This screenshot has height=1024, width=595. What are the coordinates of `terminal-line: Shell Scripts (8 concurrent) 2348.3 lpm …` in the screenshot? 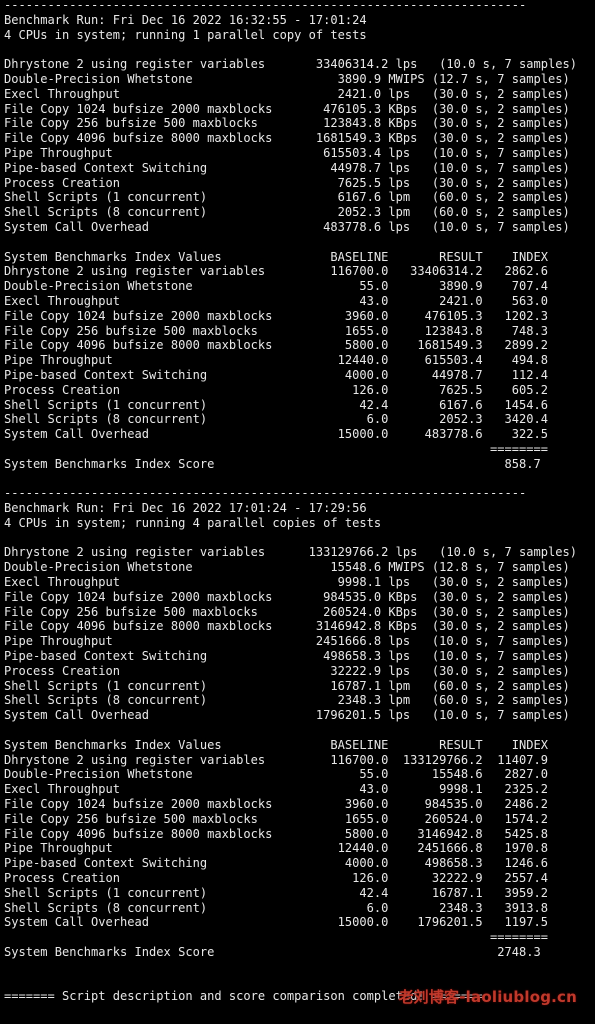 It's located at (287, 700).